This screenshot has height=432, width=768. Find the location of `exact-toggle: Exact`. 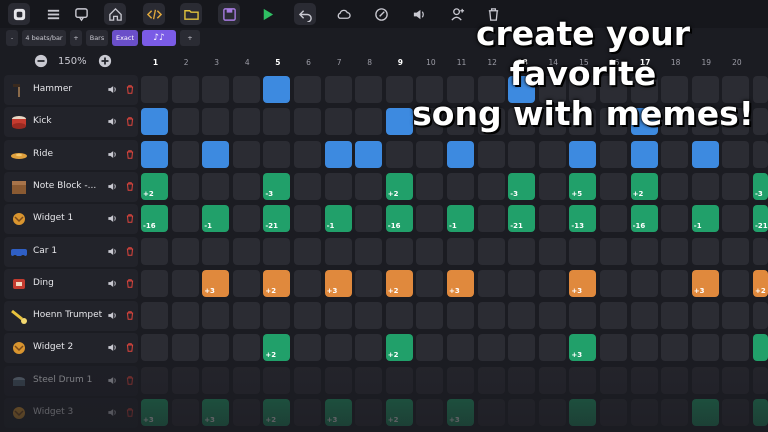

exact-toggle: Exact is located at coordinates (125, 38).